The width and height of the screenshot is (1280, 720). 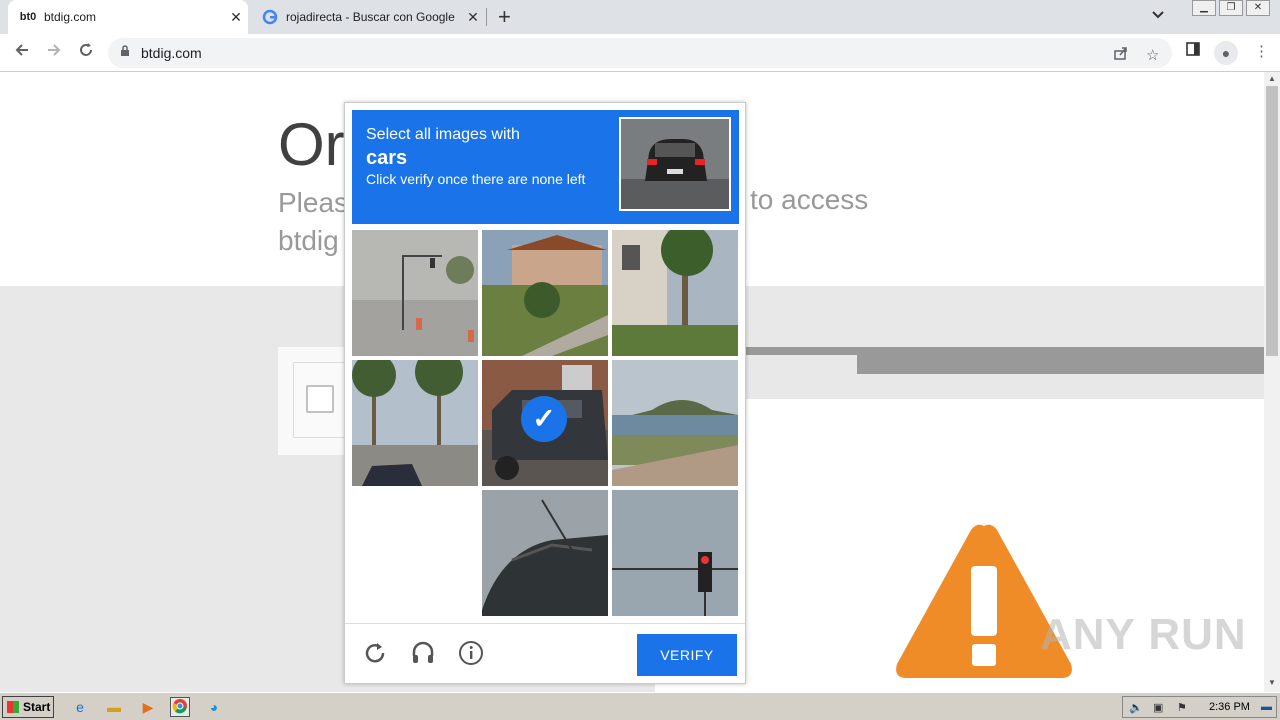 I want to click on captcha-footer: VERIFY, so click(x=545, y=653).